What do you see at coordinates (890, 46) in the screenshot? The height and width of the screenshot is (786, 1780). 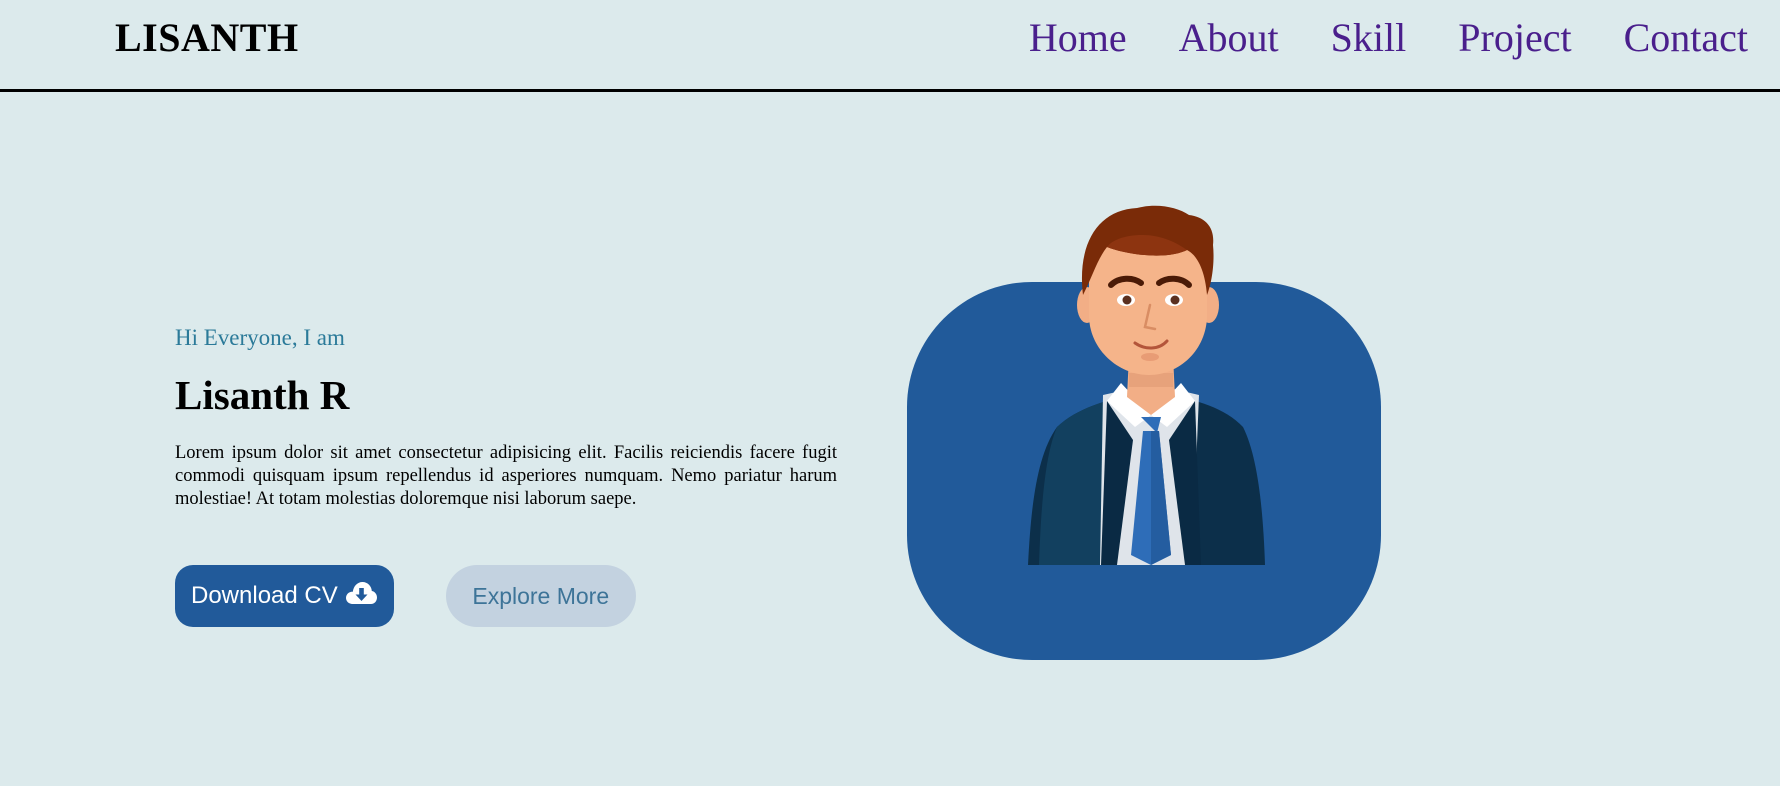 I see `site-header: LISANTH Home About Skill Project Contact` at bounding box center [890, 46].